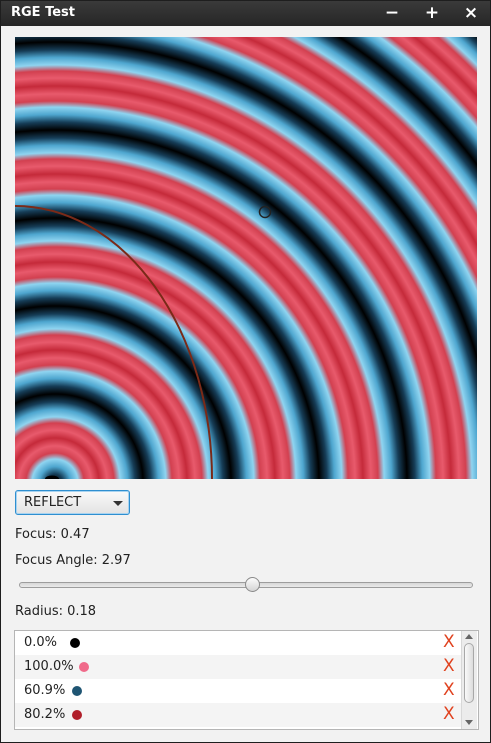  I want to click on list-scrollbar, so click(469, 680).